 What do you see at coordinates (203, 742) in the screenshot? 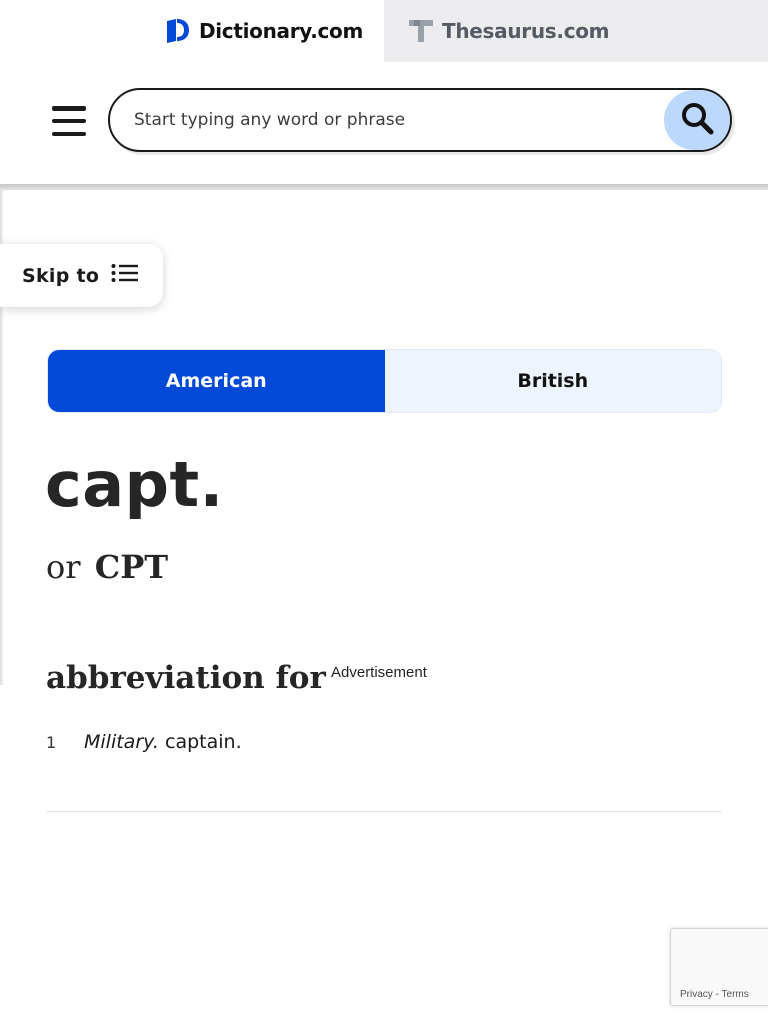
I see `definition-body: captain.` at bounding box center [203, 742].